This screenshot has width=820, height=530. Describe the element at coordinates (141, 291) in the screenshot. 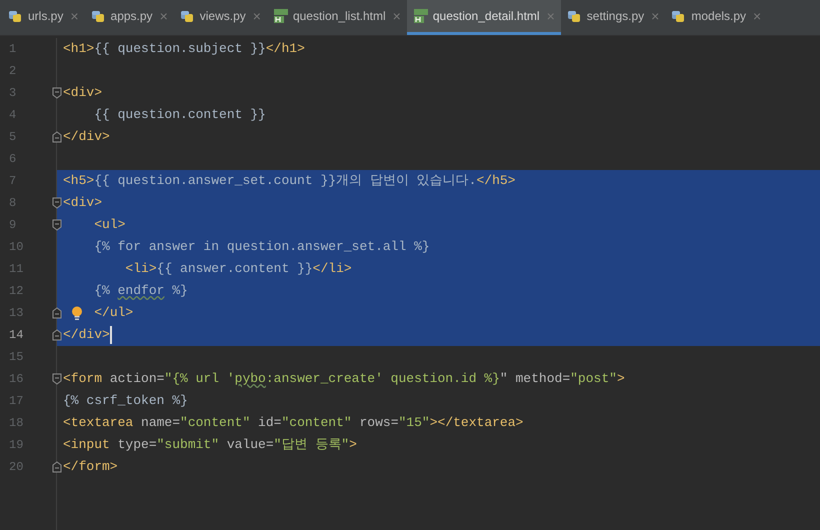

I see `code-line: {% endfor %}` at that location.